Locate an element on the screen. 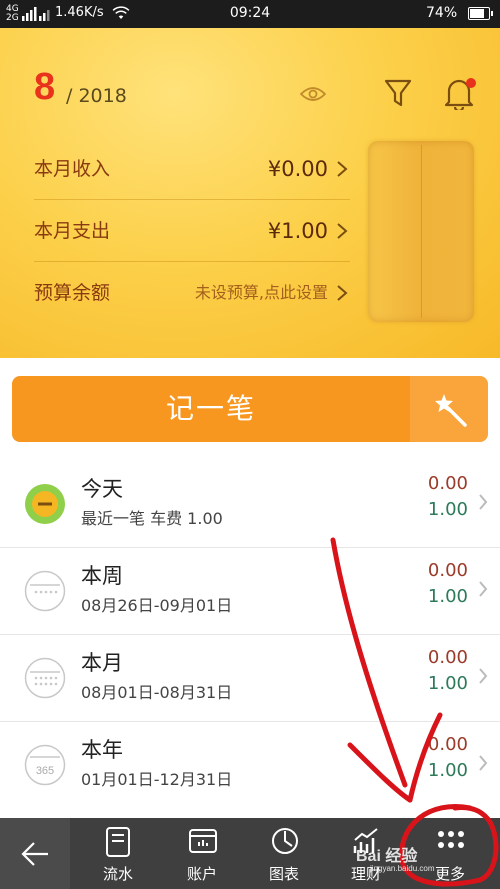 The width and height of the screenshot is (500, 889). ledger-icon is located at coordinates (118, 842).